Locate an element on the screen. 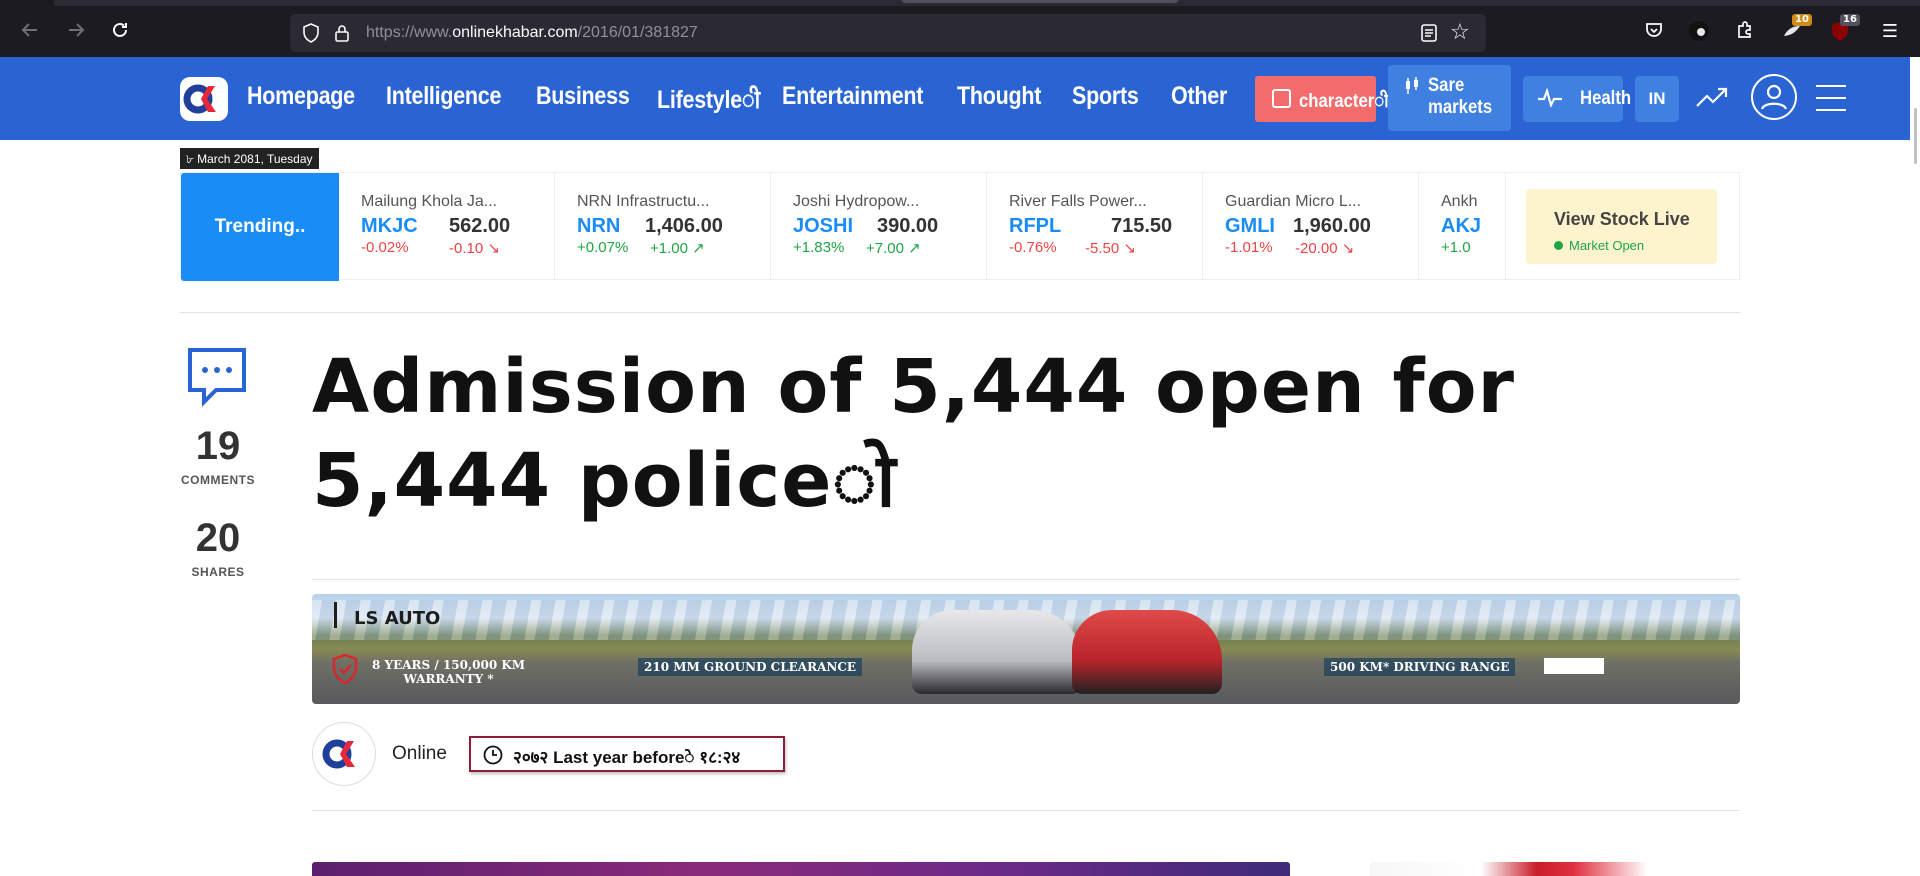 This screenshot has height=876, width=1920. back-button is located at coordinates (30, 33).